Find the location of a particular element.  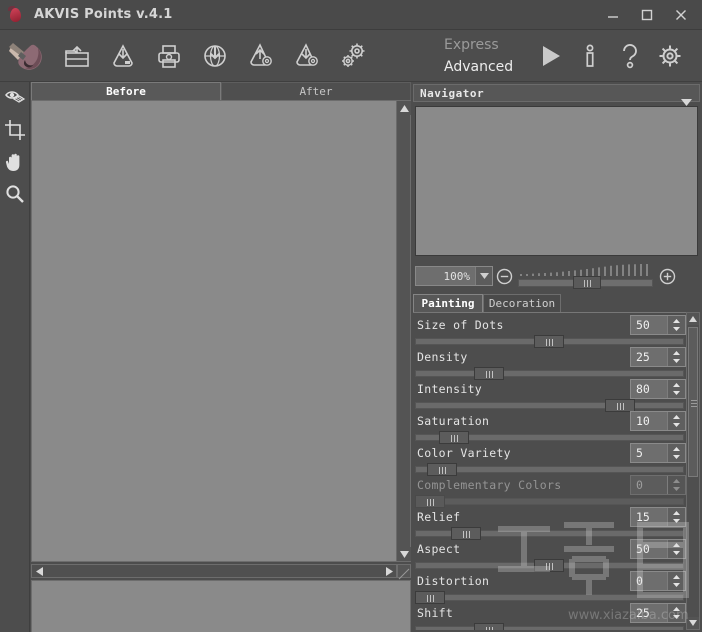

navigator-title: Navigator is located at coordinates (452, 93).